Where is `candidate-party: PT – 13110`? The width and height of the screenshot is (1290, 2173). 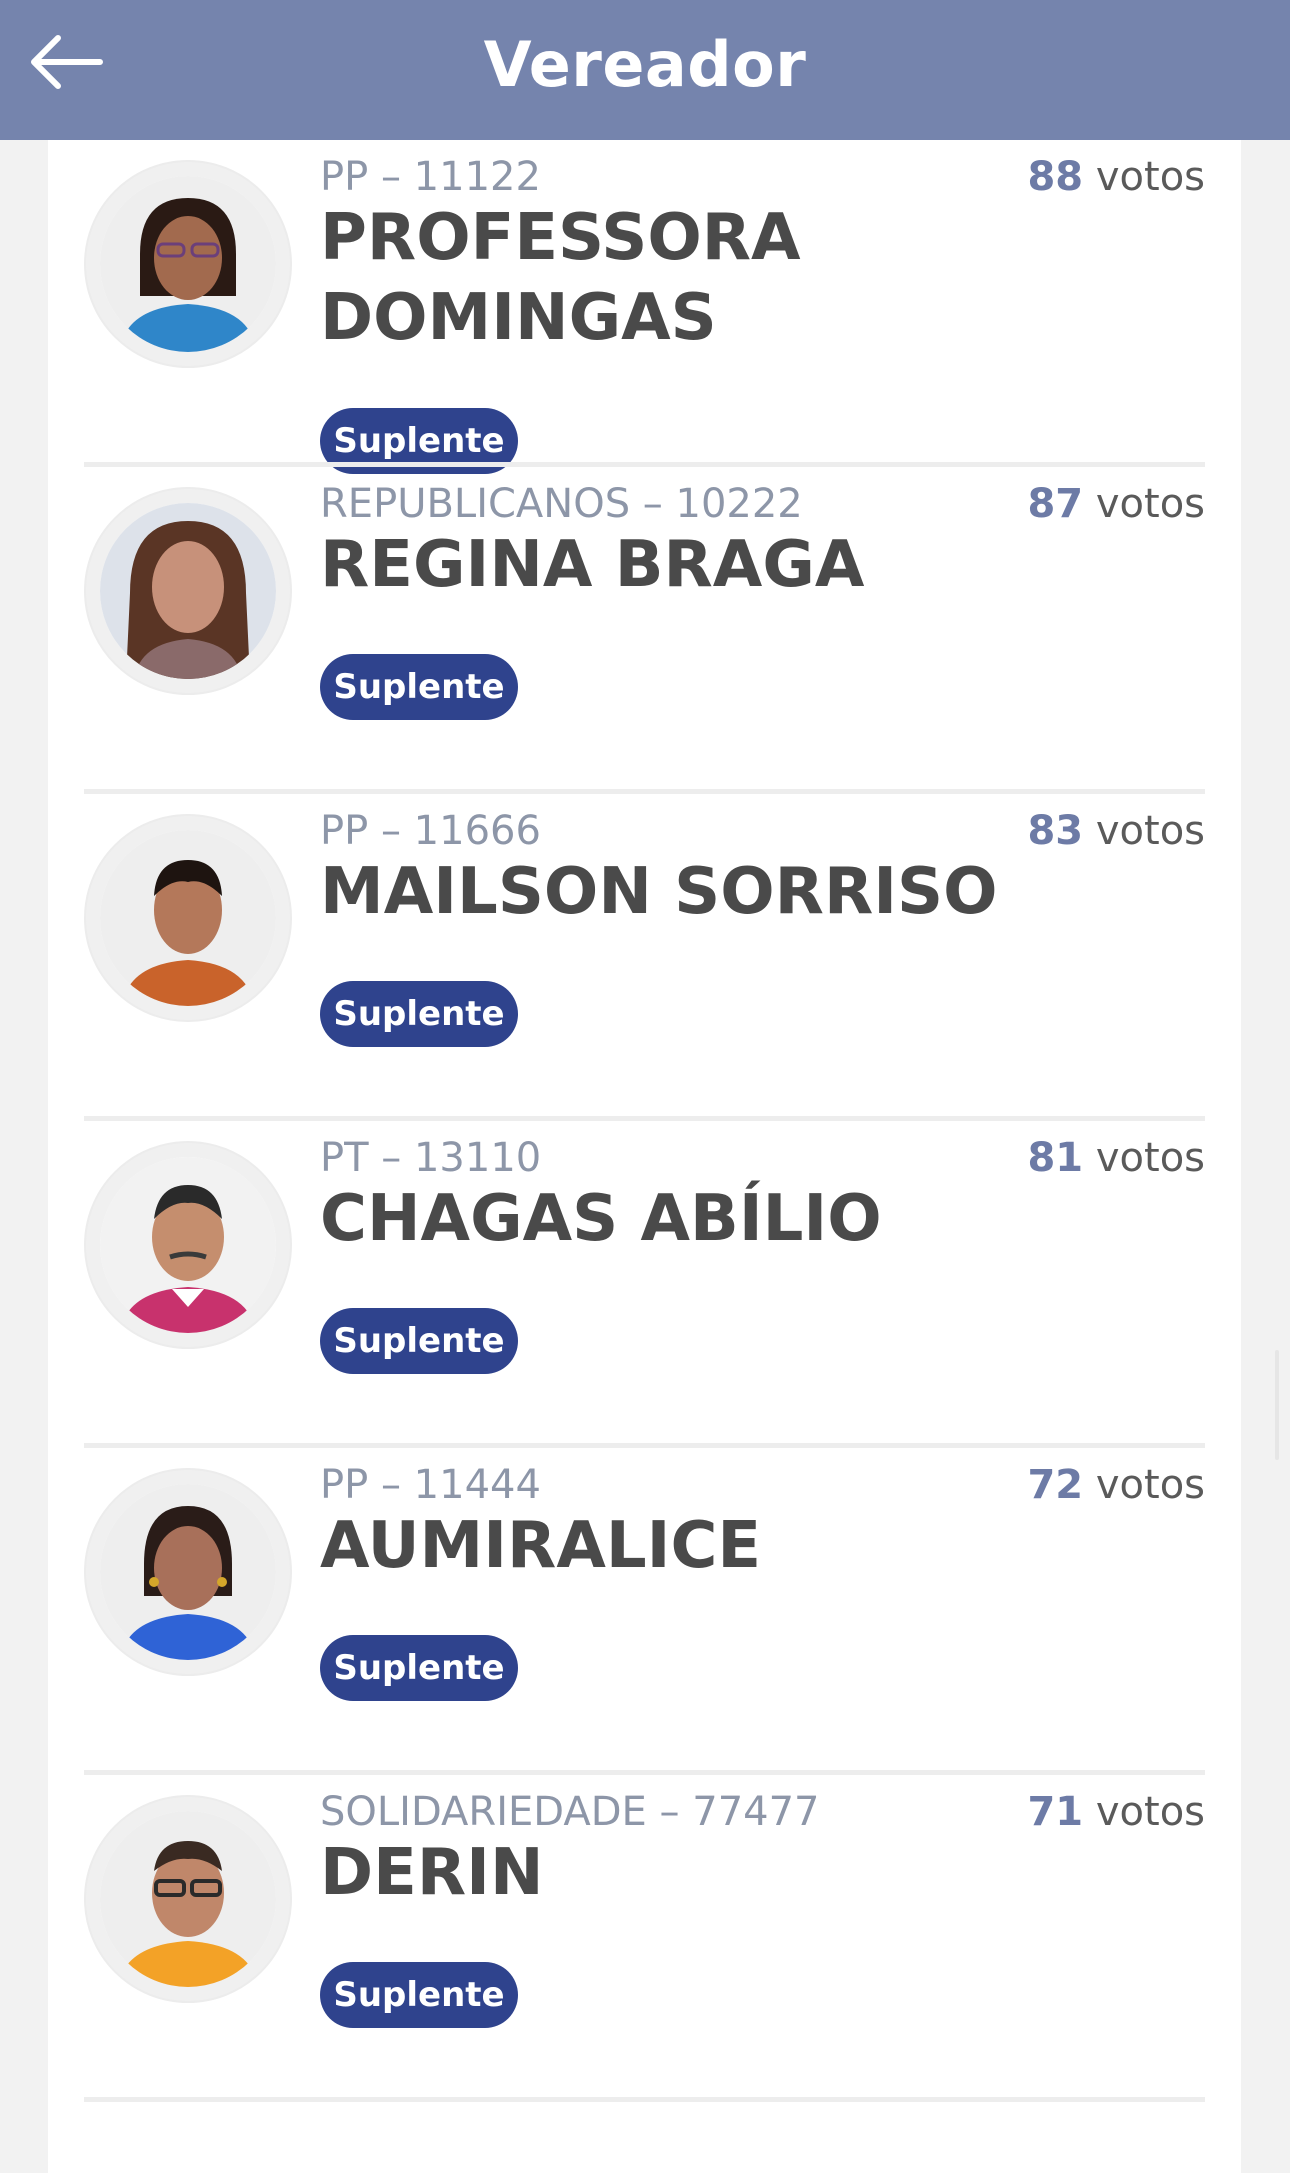
candidate-party: PT – 13110 is located at coordinates (431, 1158).